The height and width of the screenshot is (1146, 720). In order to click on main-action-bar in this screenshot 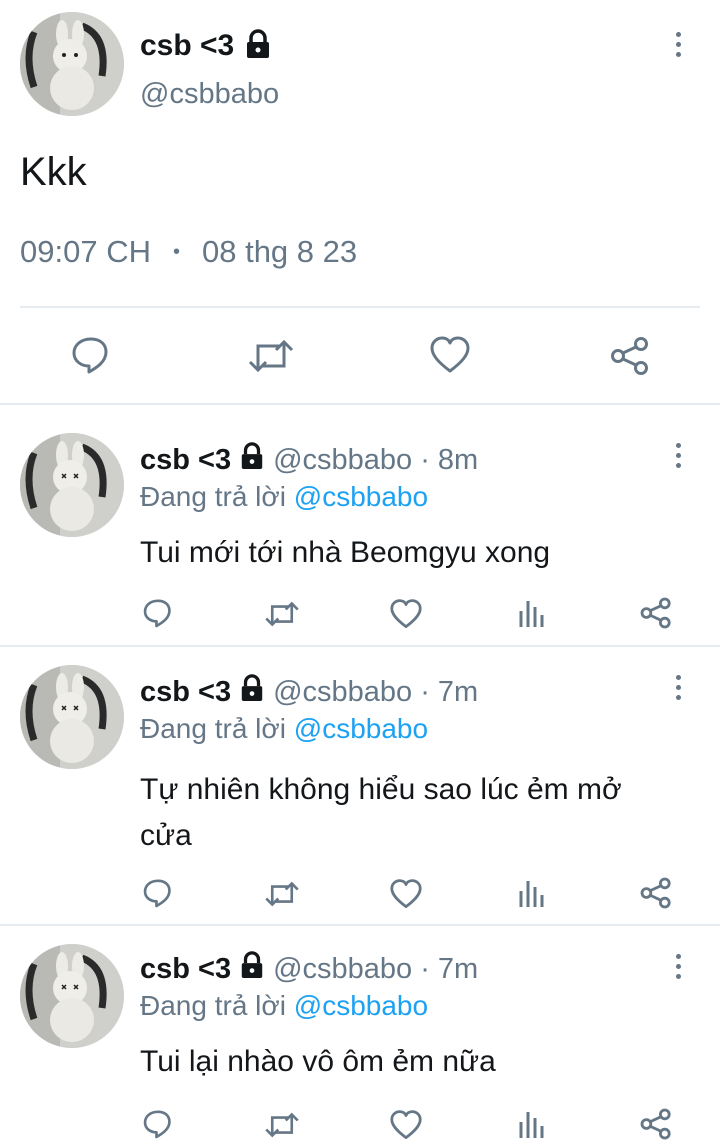, I will do `click(360, 356)`.